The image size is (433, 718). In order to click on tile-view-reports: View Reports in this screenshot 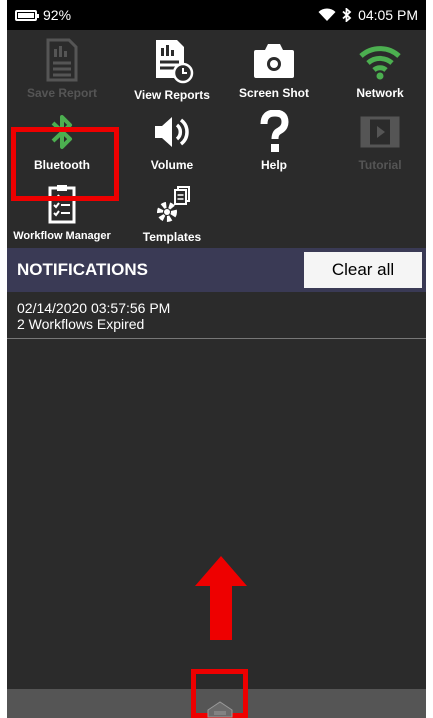, I will do `click(172, 73)`.